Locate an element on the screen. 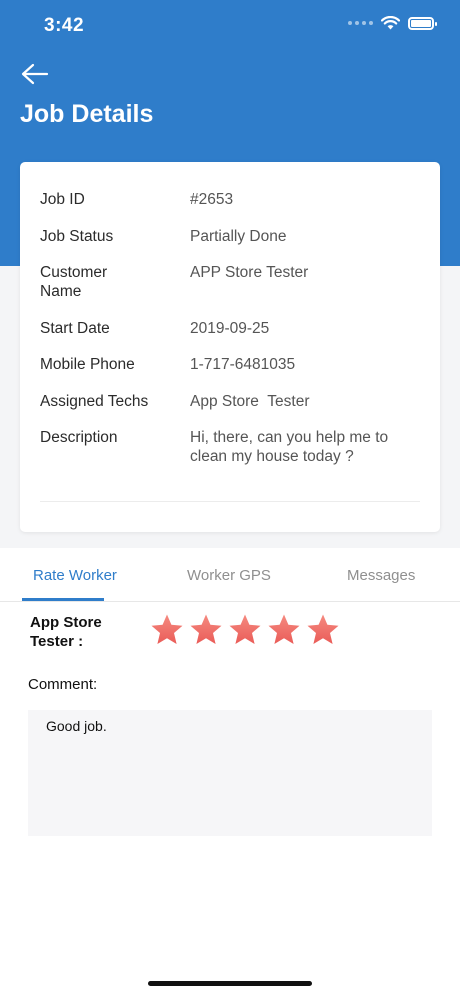  job-status-label: Job Status is located at coordinates (77, 236).